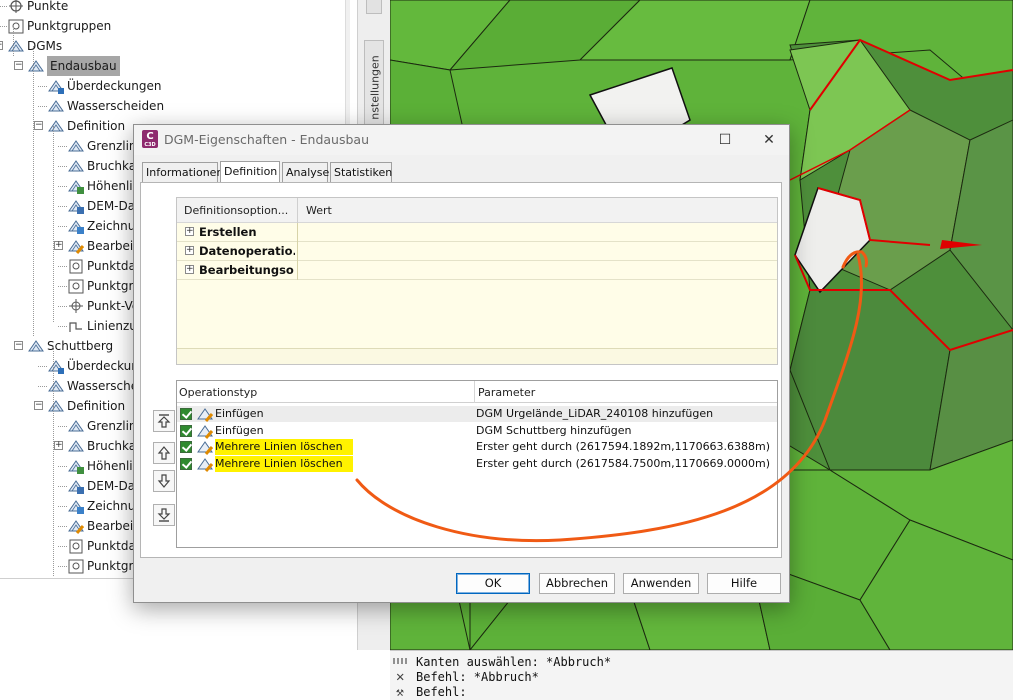  I want to click on tree-item: Punktgruppen, so click(172, 26).